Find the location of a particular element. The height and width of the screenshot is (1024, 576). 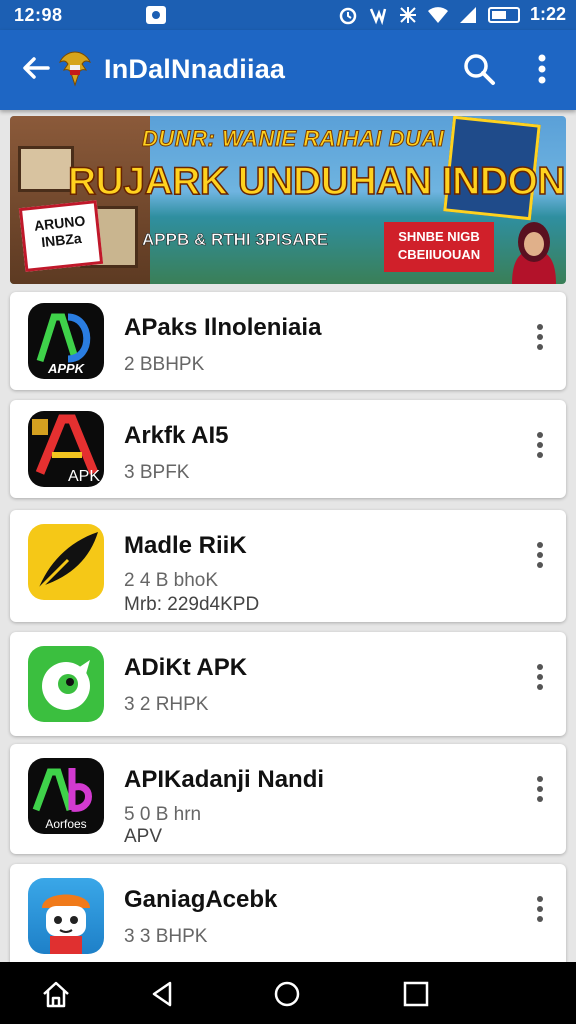

battery-icon is located at coordinates (503, 14).